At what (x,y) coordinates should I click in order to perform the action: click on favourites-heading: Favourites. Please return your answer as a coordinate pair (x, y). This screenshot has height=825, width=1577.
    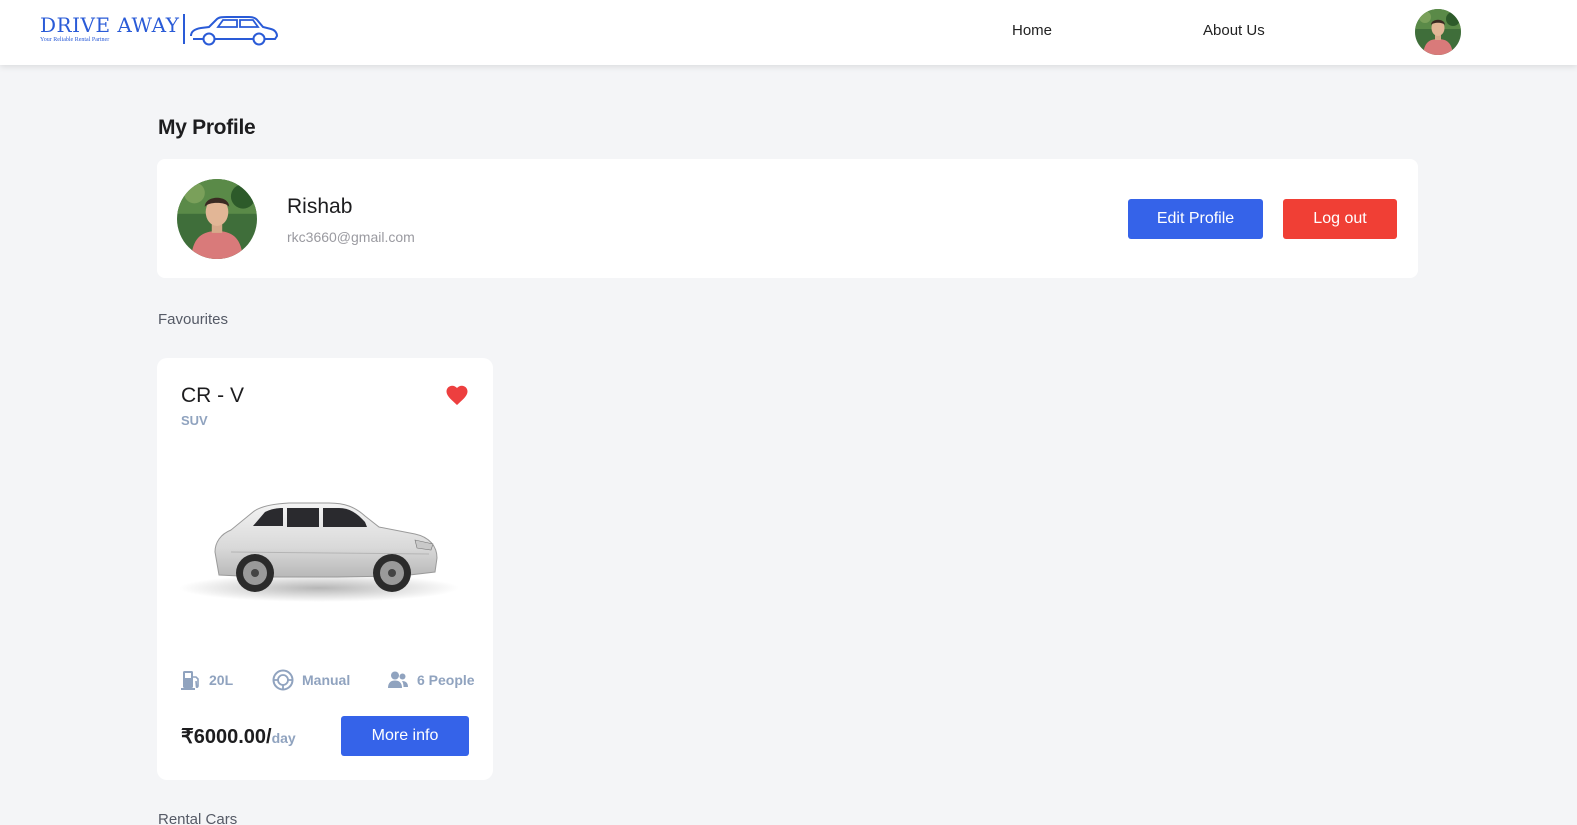
    Looking at the image, I should click on (193, 319).